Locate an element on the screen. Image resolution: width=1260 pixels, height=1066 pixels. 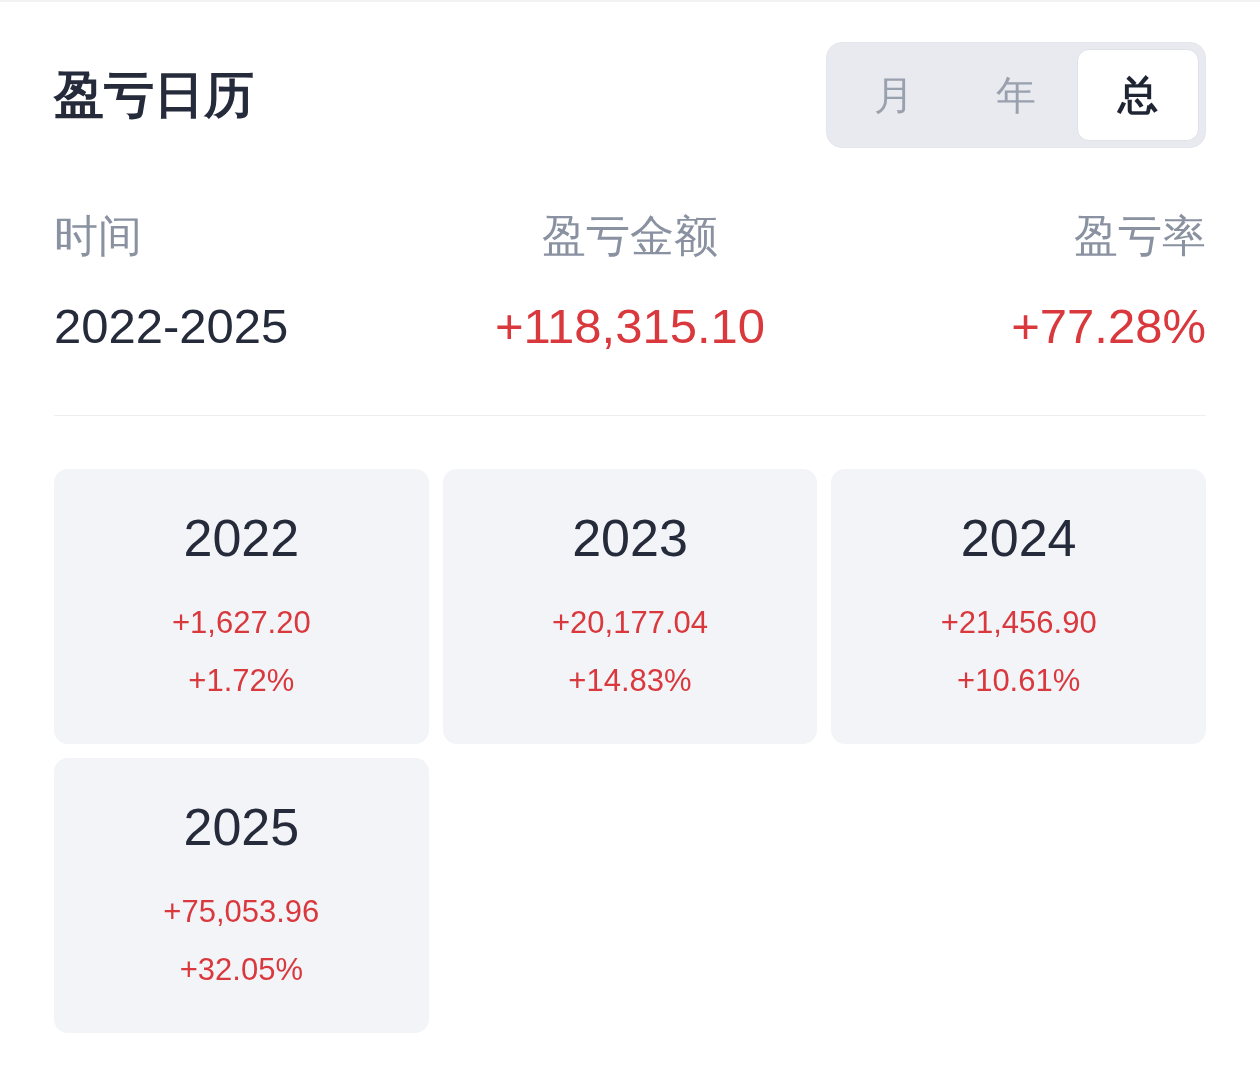
year-amount: +21,456.90 is located at coordinates (1018, 623).